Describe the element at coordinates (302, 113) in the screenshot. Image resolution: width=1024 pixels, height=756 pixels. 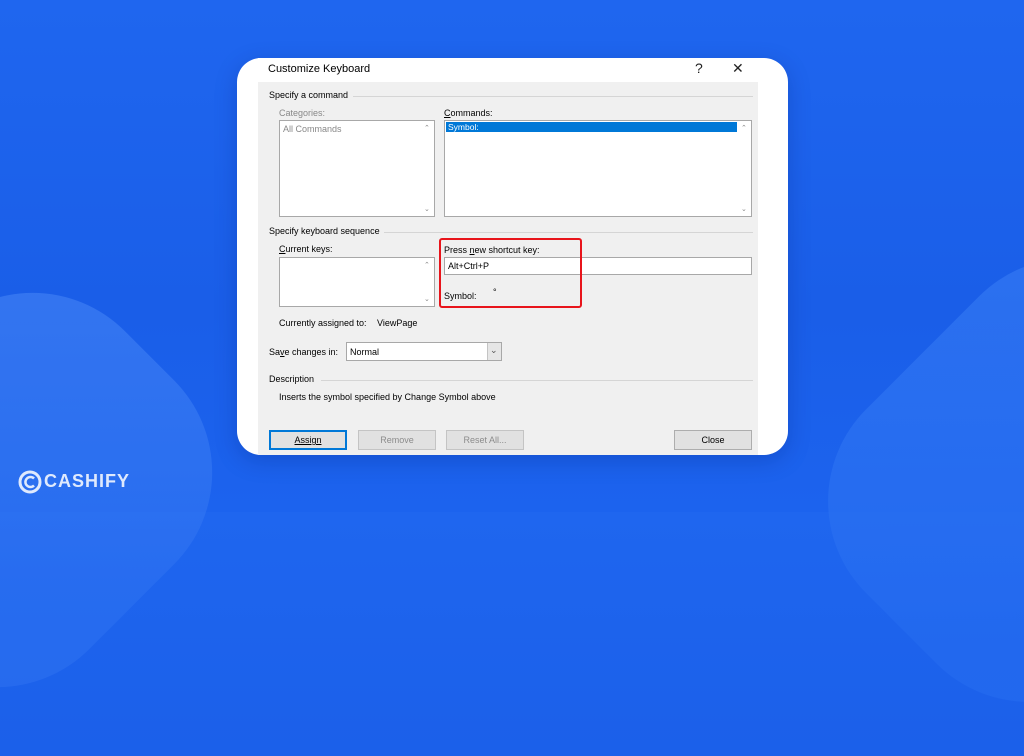
I see `categories-label: Categories:` at that location.